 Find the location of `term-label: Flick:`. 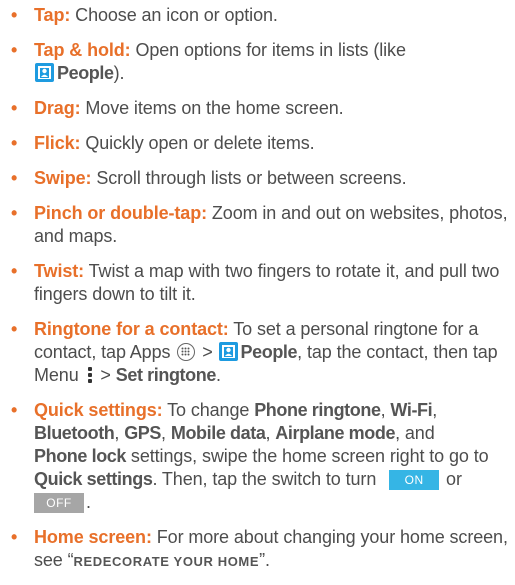

term-label: Flick: is located at coordinates (57, 143).